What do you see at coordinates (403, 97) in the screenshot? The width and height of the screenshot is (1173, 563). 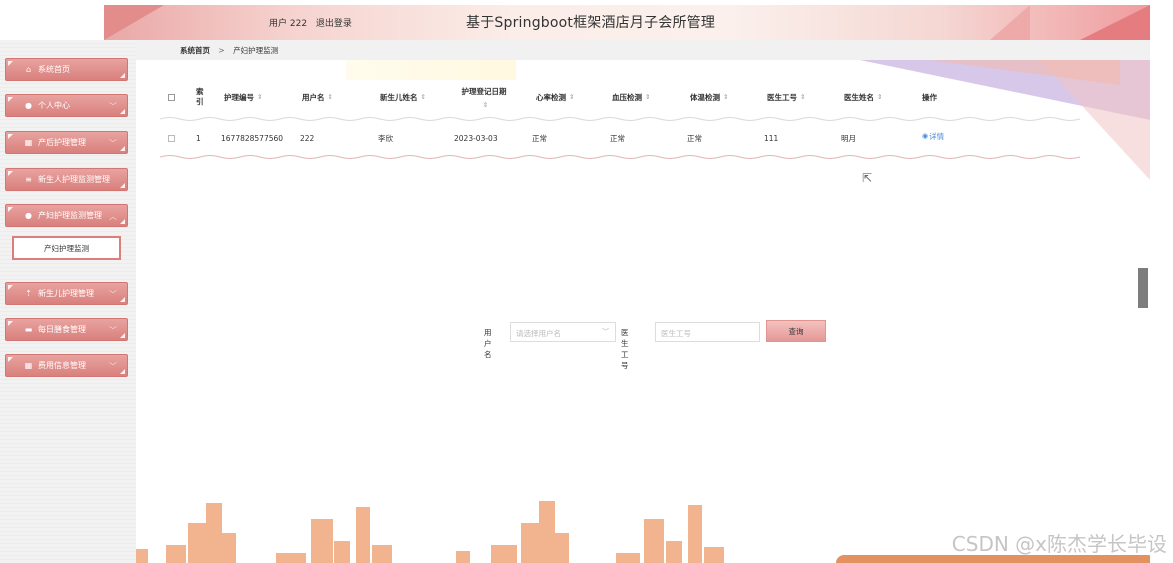 I see `header-baby-name: 新生儿姓名 ⇕` at bounding box center [403, 97].